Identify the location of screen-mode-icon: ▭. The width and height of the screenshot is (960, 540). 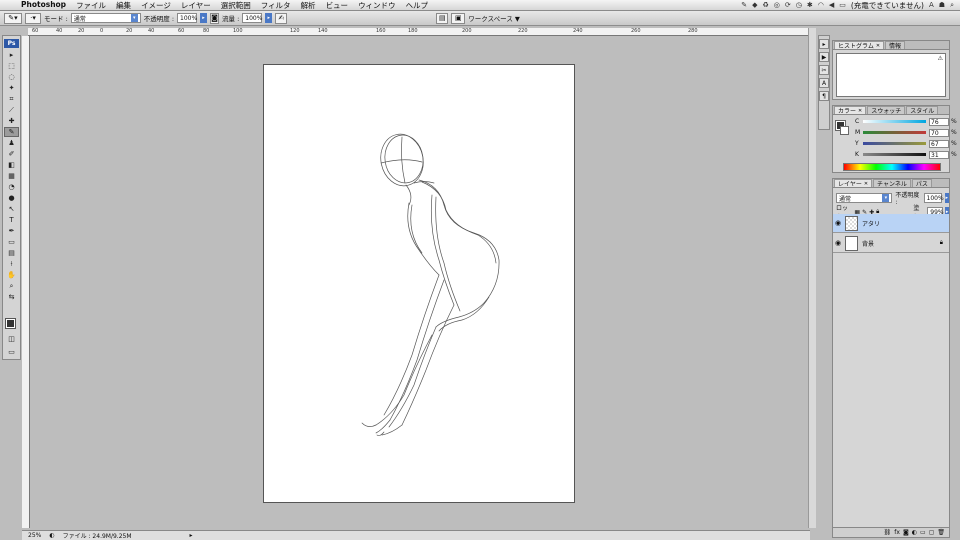
(11, 352).